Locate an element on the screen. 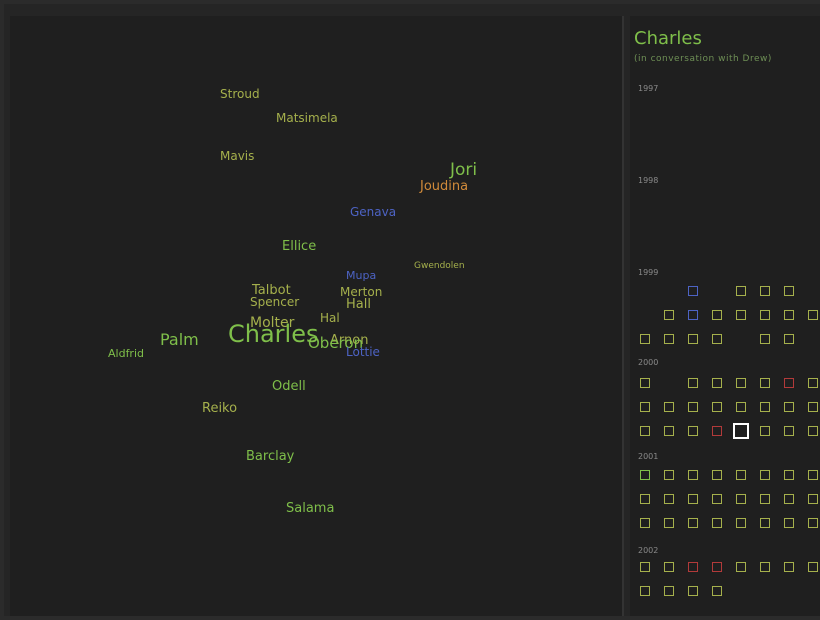  name-joudina: Joudina is located at coordinates (444, 186).